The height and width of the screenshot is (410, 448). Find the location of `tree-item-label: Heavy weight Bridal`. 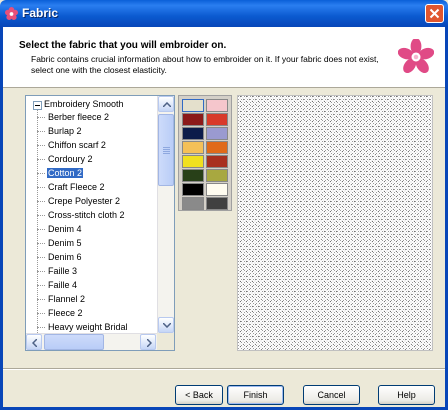

tree-item-label: Heavy weight Bridal is located at coordinates (88, 327).